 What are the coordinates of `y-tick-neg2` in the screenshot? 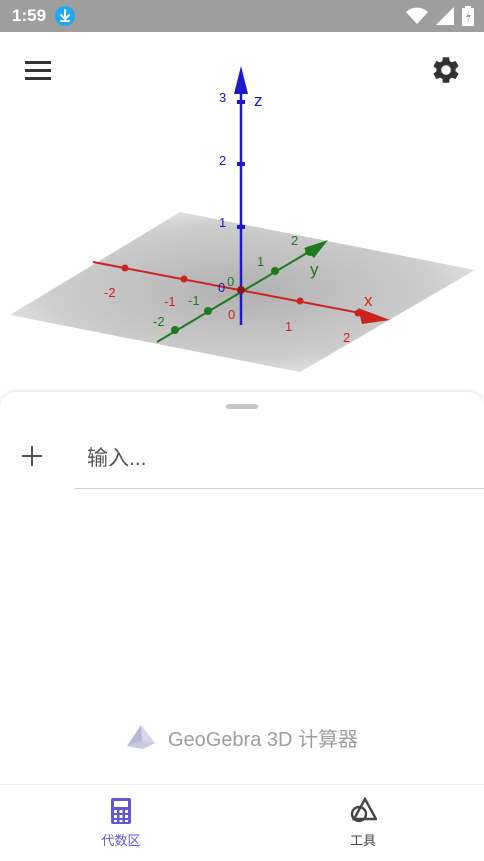 It's located at (175, 330).